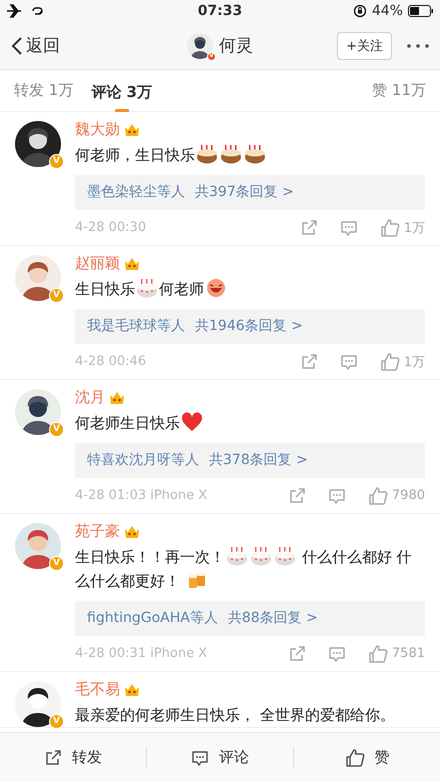  What do you see at coordinates (73, 757) in the screenshot?
I see `share-button: 转发` at bounding box center [73, 757].